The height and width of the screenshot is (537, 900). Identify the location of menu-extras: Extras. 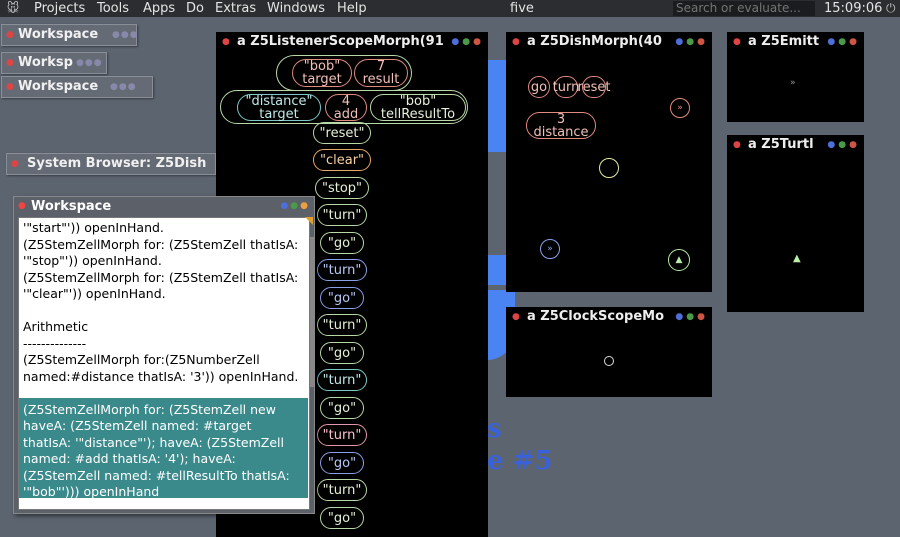
(235, 8).